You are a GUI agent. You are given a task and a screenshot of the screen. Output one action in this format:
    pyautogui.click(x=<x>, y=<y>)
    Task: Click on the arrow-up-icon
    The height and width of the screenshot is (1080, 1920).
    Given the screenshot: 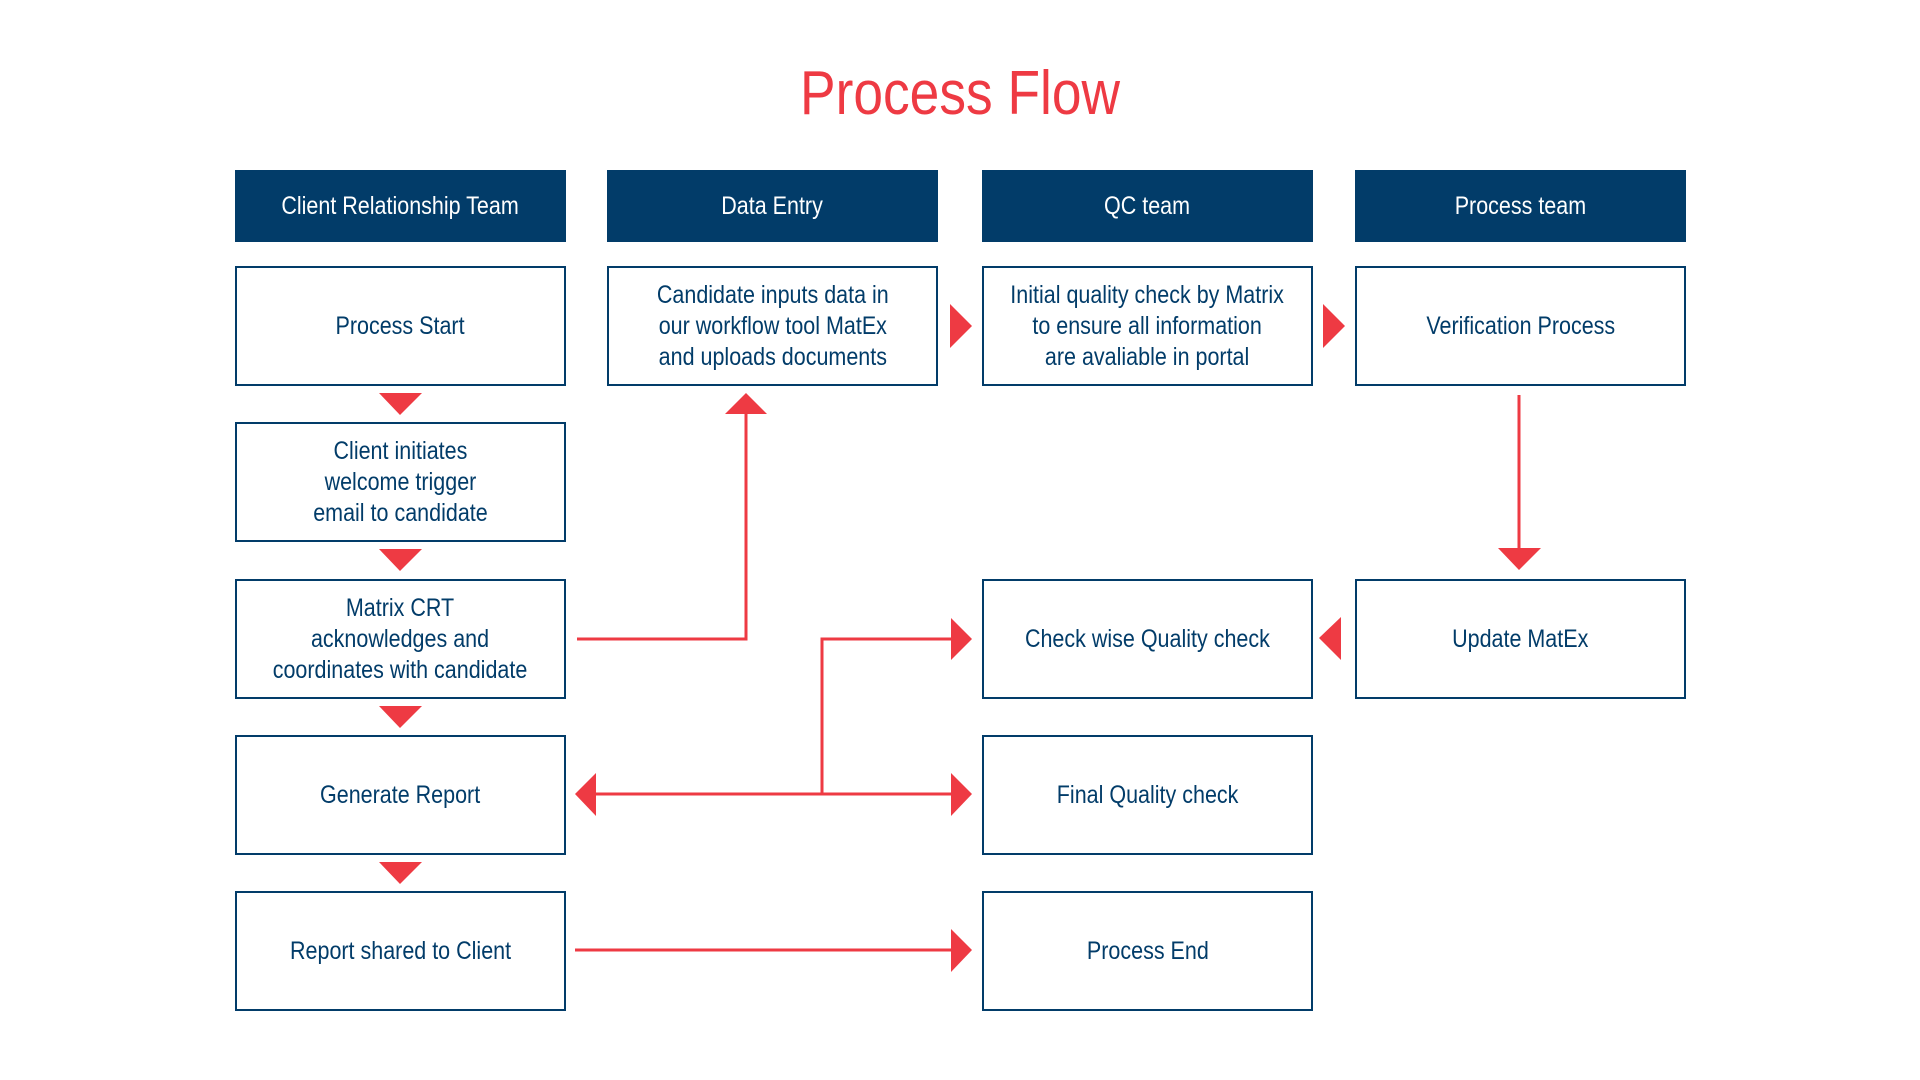 What is the action you would take?
    pyautogui.click(x=746, y=403)
    